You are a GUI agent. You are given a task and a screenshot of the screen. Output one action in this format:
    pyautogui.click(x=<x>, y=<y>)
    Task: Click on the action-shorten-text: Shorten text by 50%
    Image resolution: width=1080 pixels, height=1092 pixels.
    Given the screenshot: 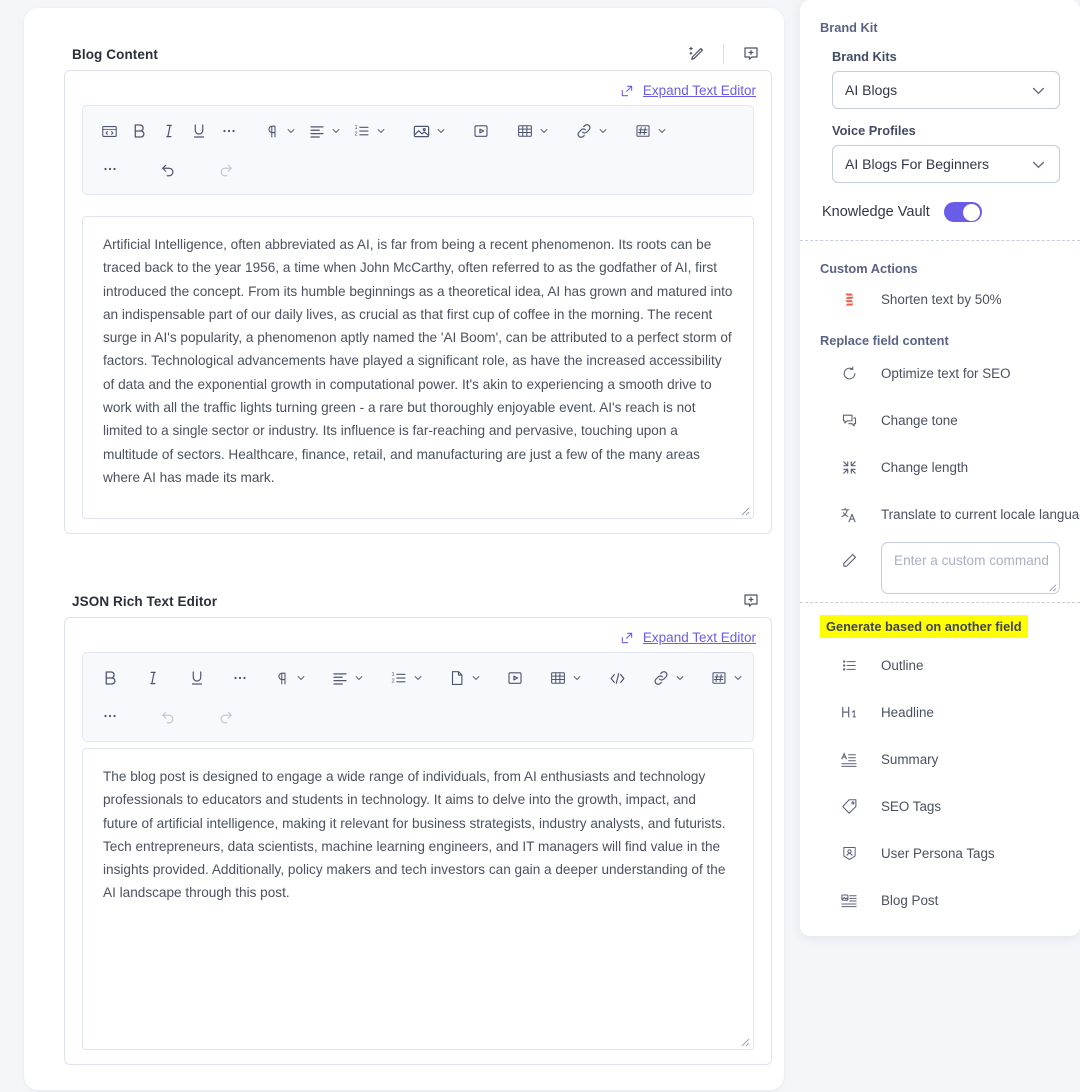 What is the action you would take?
    pyautogui.click(x=940, y=299)
    